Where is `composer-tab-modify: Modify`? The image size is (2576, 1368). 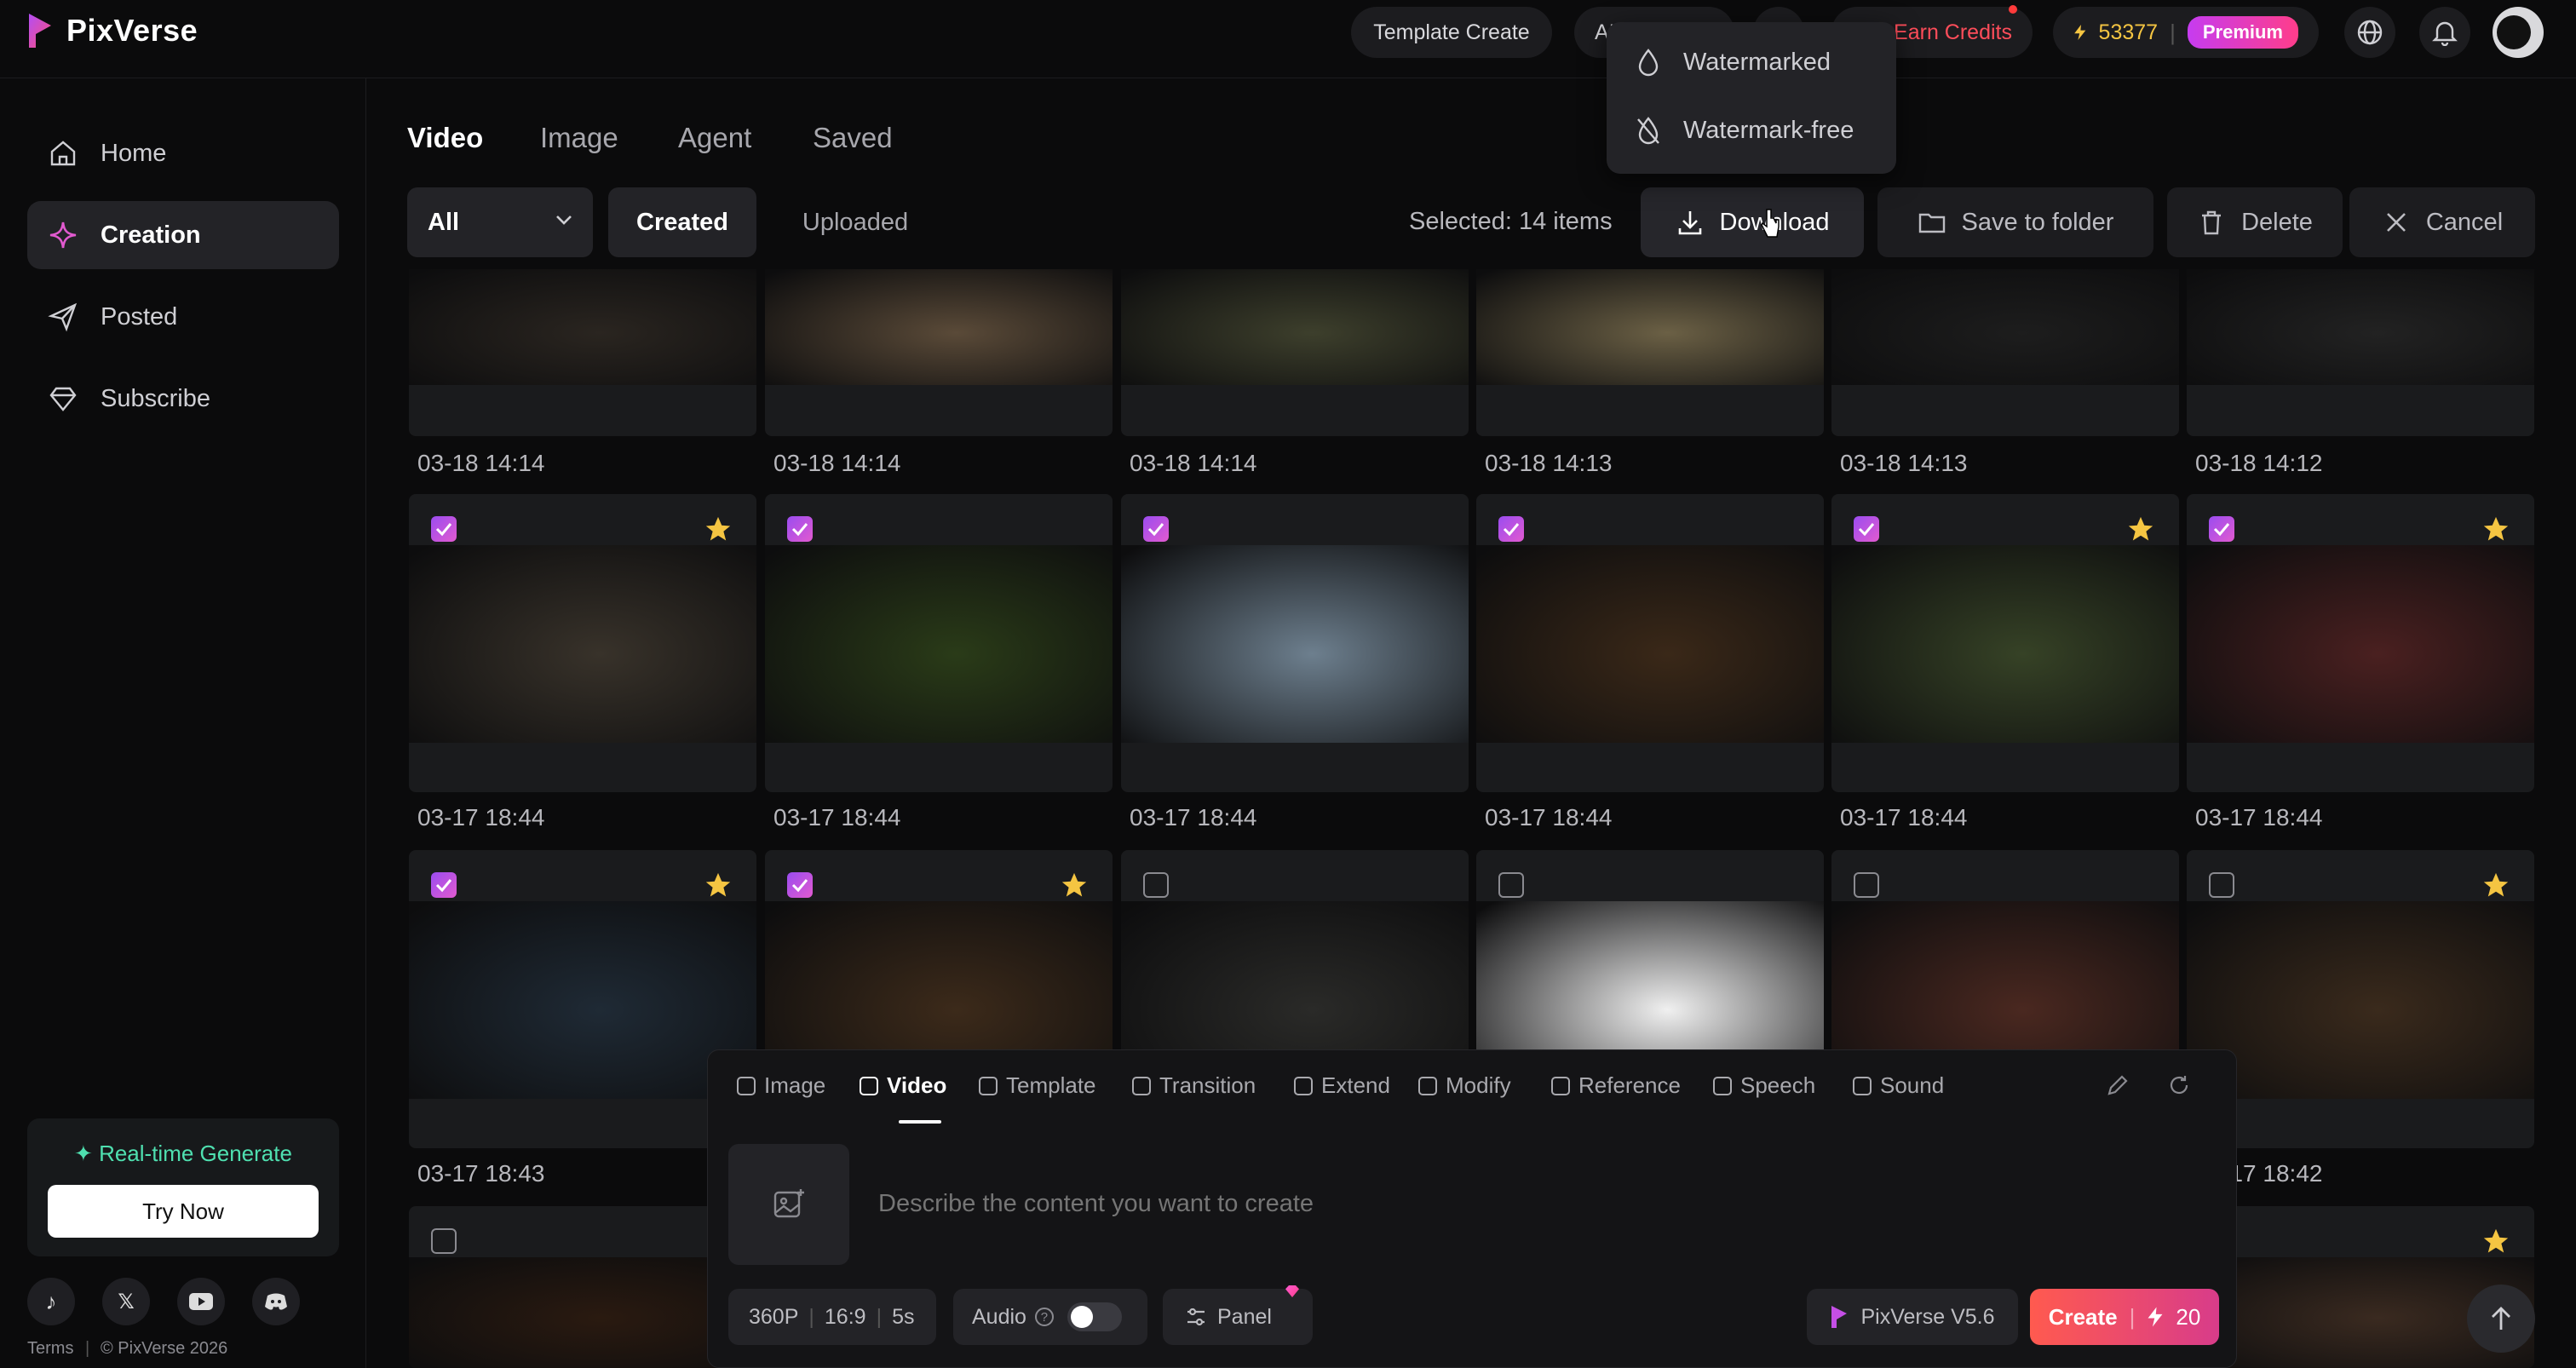 composer-tab-modify: Modify is located at coordinates (1465, 1085).